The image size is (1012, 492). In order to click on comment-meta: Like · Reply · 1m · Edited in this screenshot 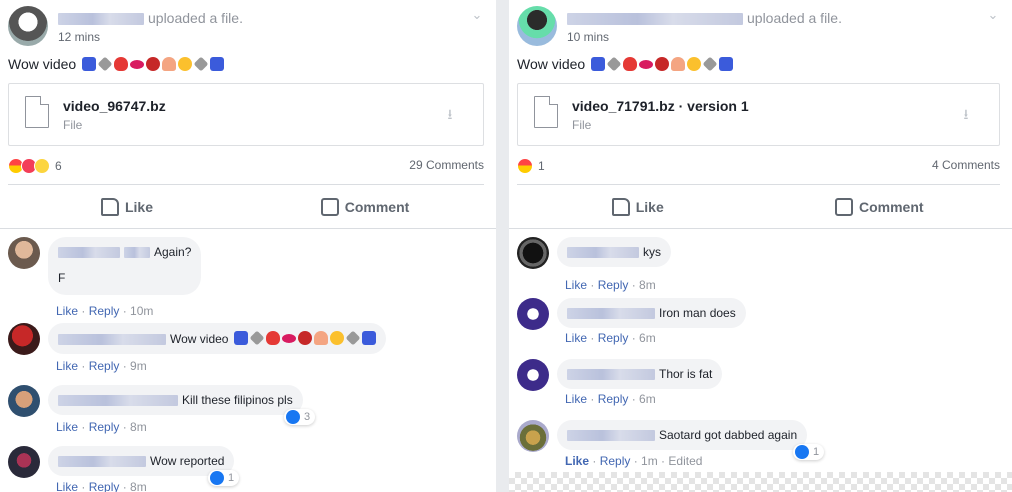, I will do `click(634, 461)`.